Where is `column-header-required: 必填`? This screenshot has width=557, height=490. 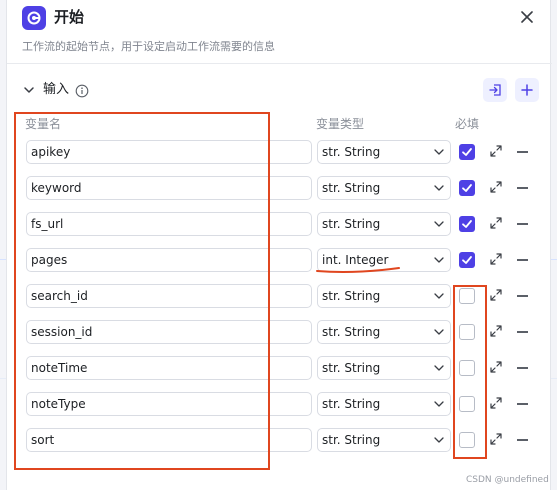 column-header-required: 必填 is located at coordinates (467, 124).